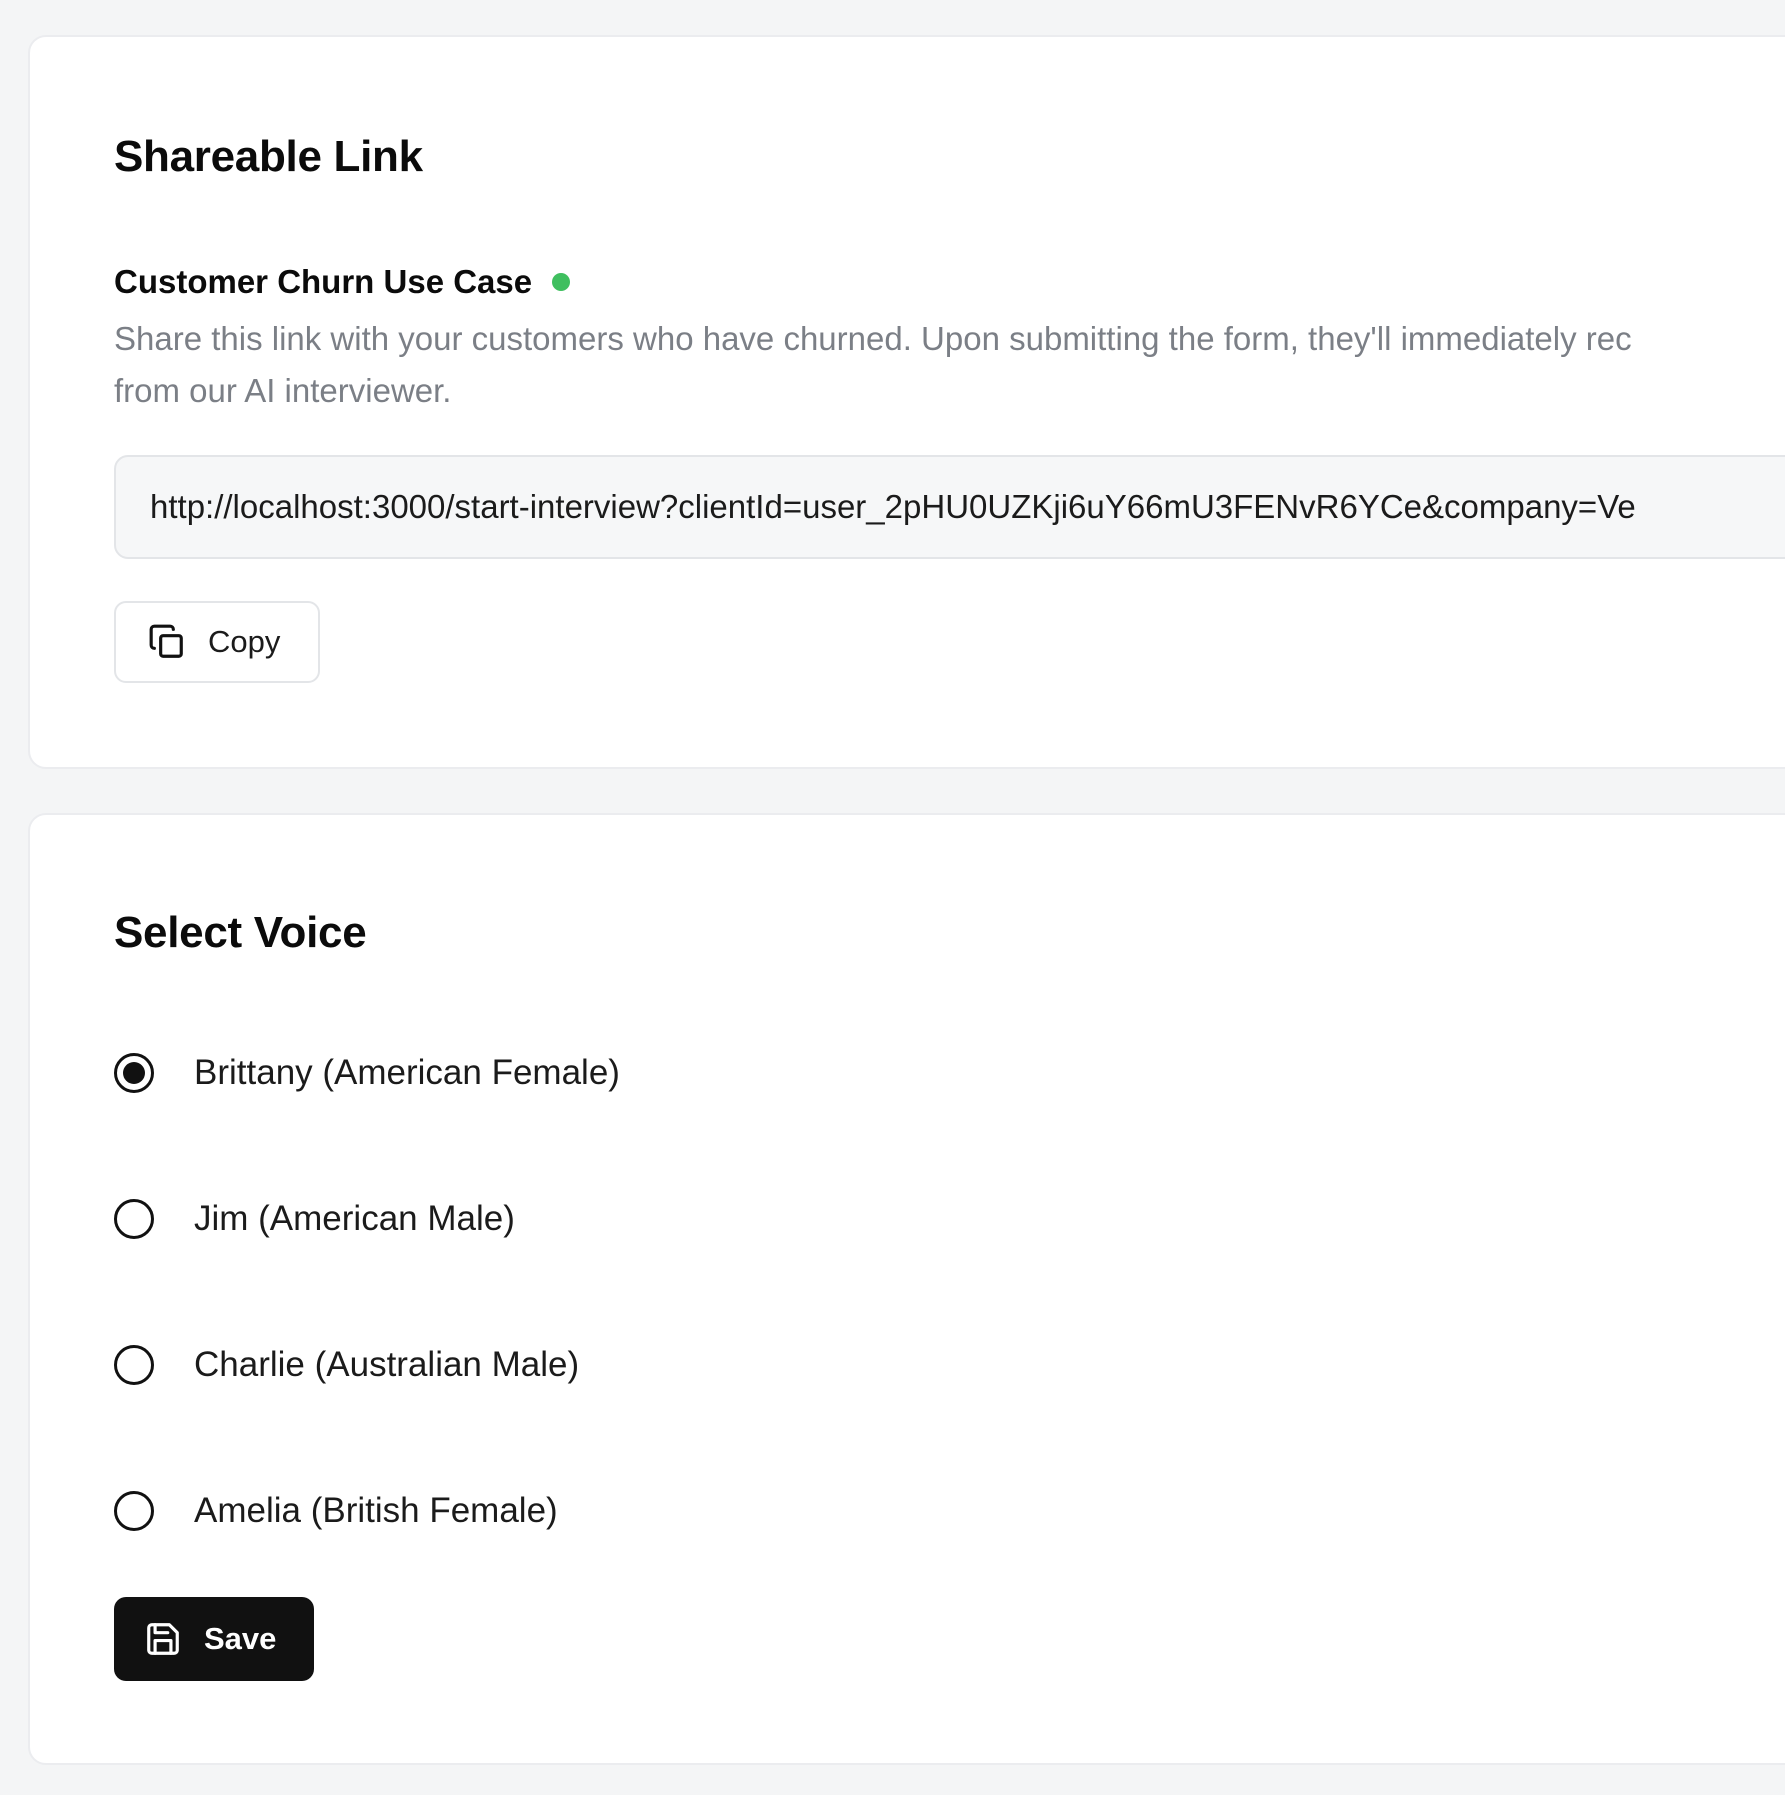 The width and height of the screenshot is (1785, 1795). I want to click on voice-option-jim: Jim (American Male), so click(314, 1219).